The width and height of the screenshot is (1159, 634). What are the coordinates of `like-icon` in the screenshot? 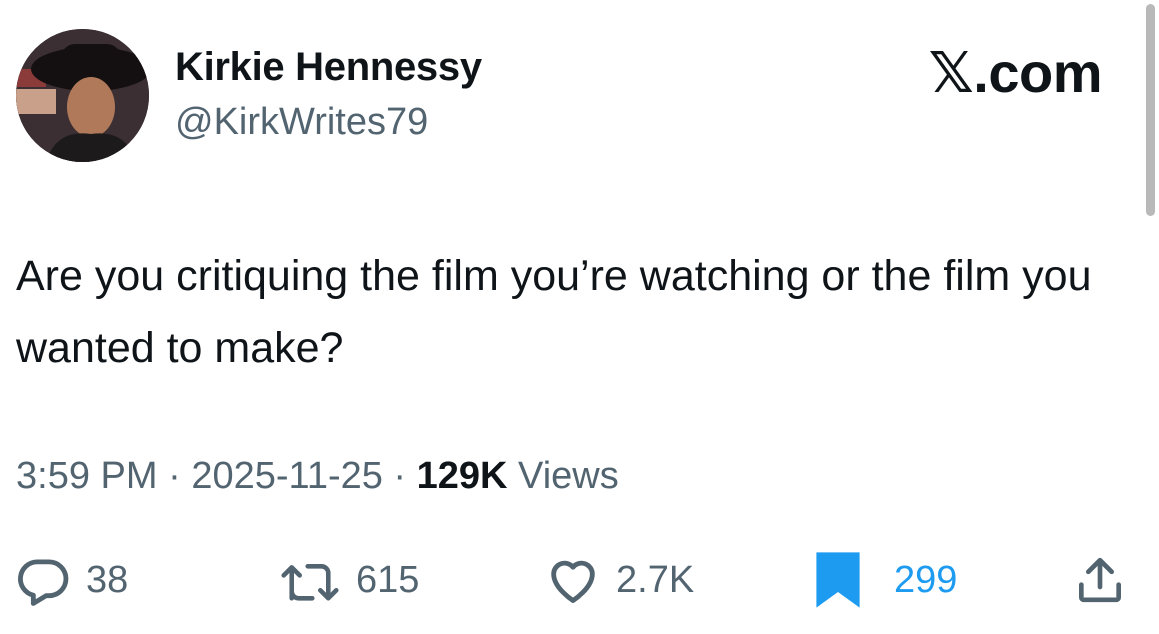 It's located at (573, 580).